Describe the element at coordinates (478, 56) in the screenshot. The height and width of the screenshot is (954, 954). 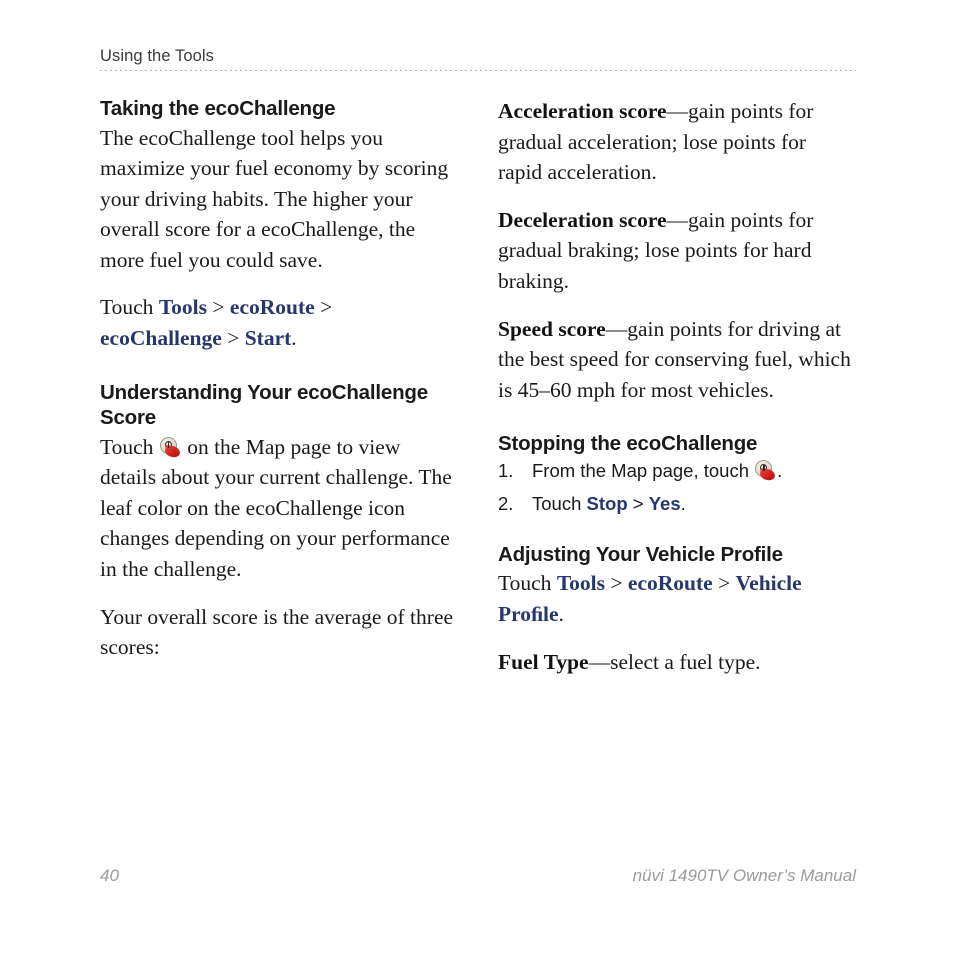
I see `running-header: Using the Tools` at that location.